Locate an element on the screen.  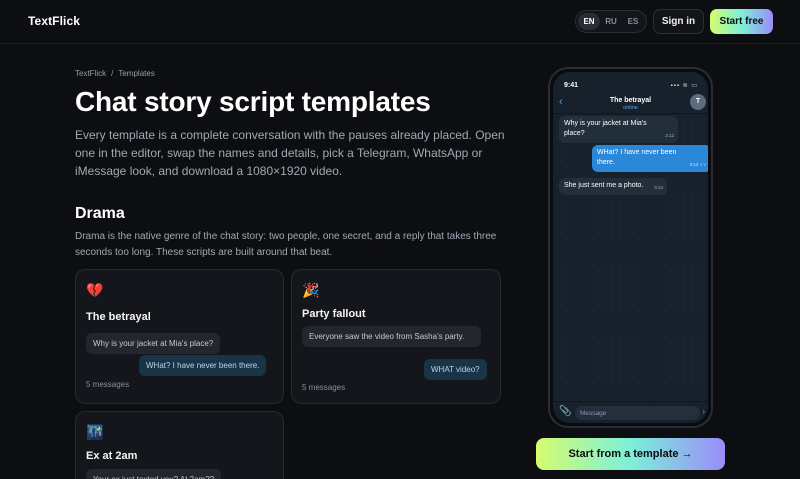
chat-message-incoming: Why is your jacket at Mia's place? 3:12 is located at coordinates (618, 129).